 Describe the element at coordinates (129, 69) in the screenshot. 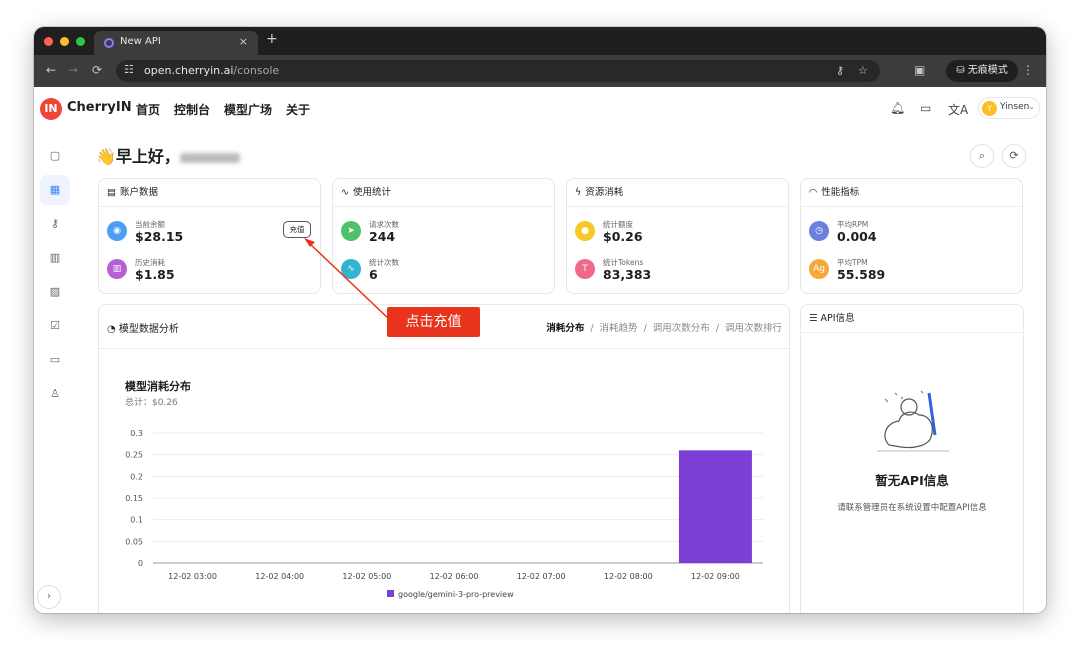

I see `site-settings-icon: ☷` at that location.